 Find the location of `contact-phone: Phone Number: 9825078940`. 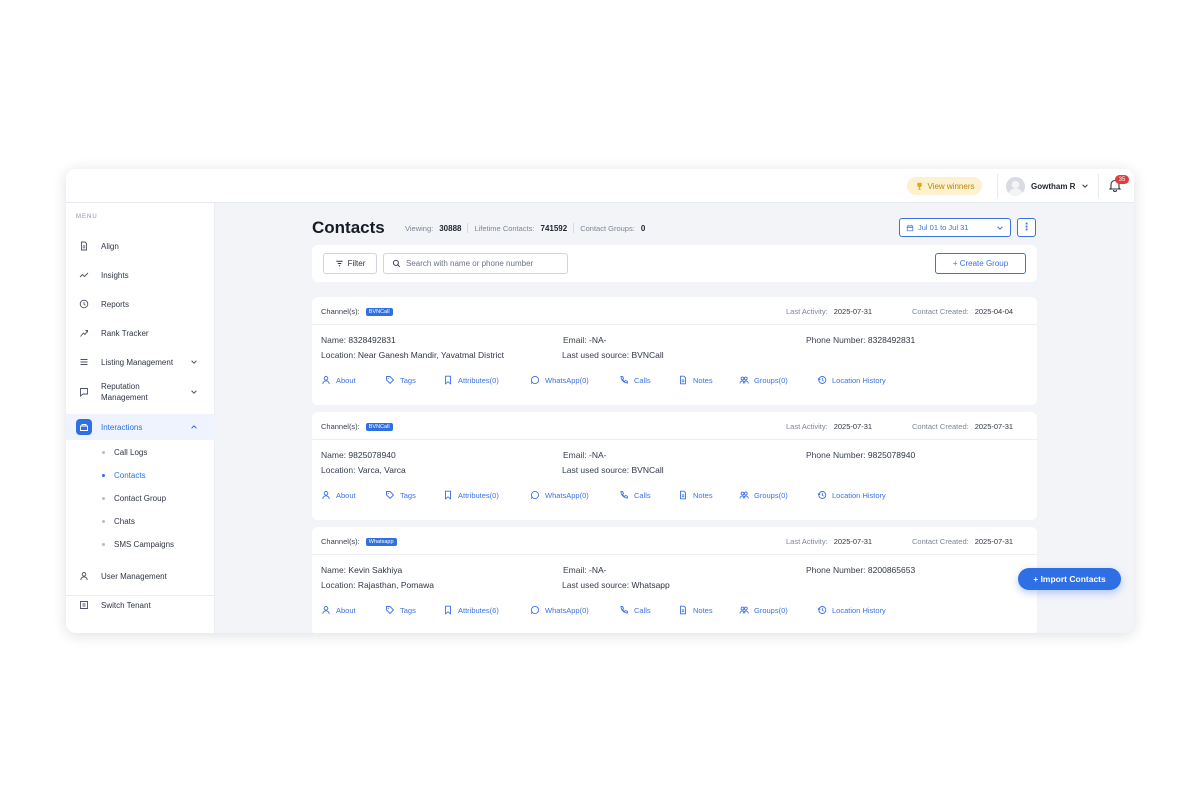

contact-phone: Phone Number: 9825078940 is located at coordinates (860, 455).